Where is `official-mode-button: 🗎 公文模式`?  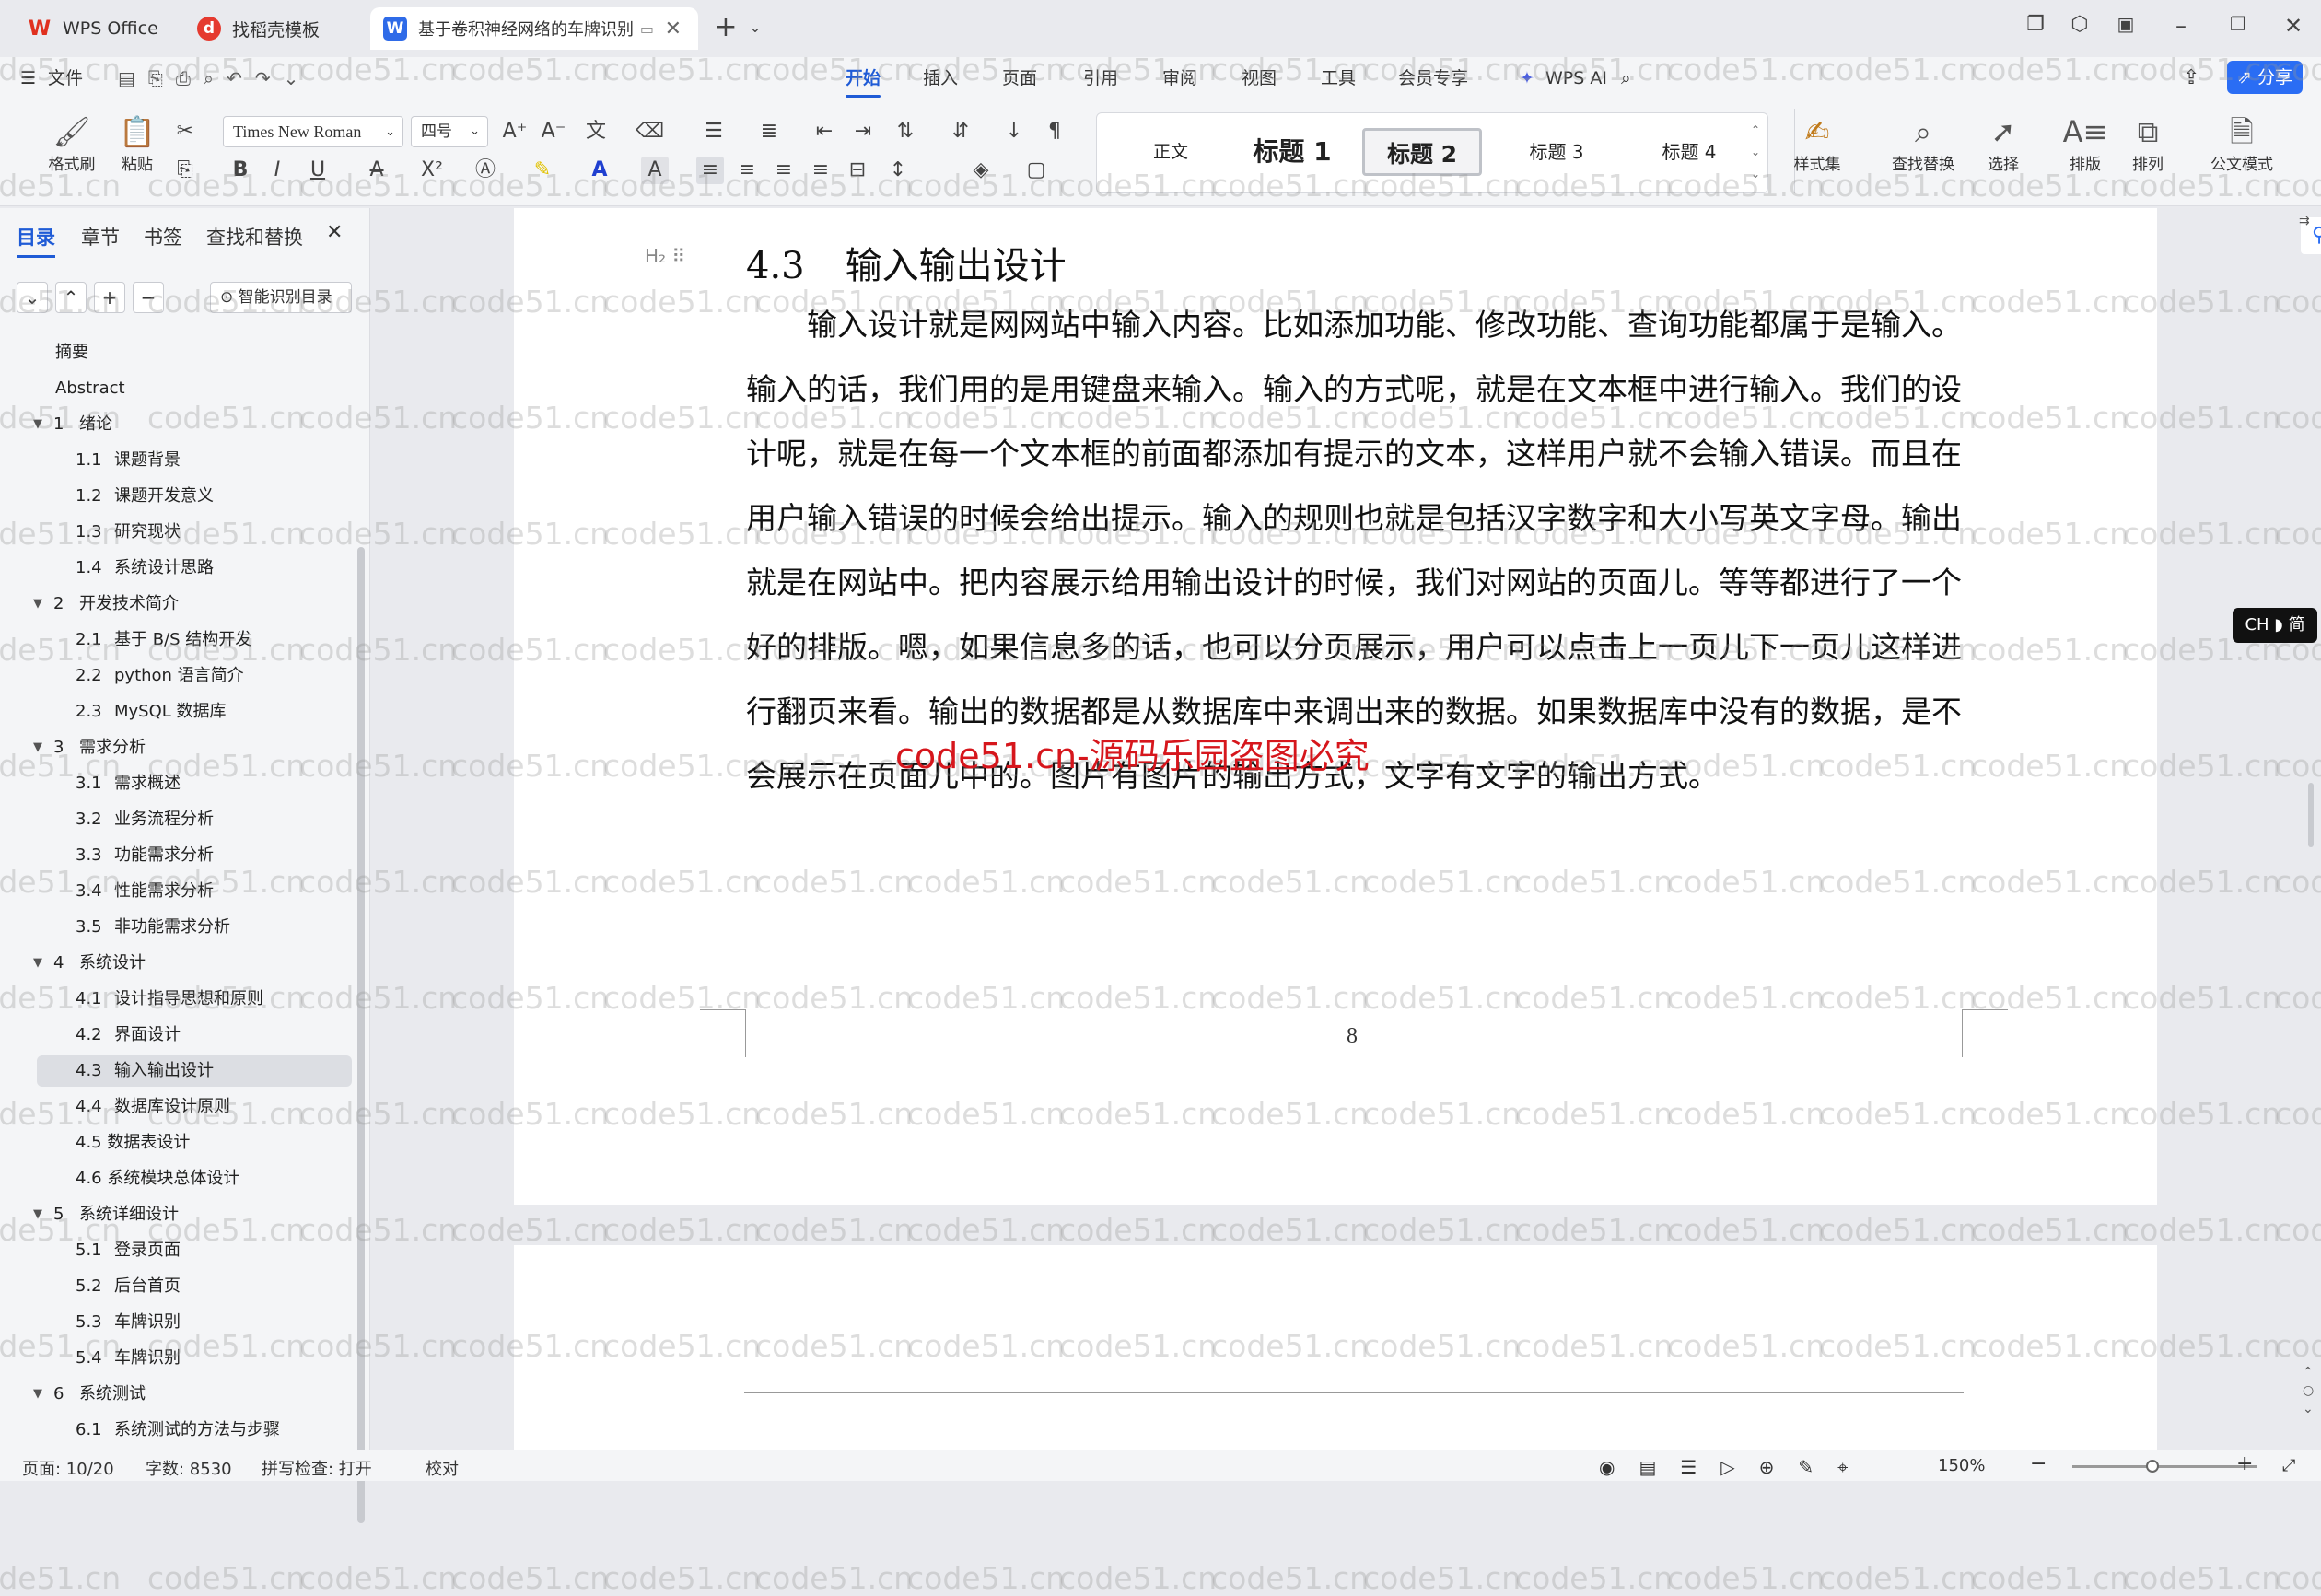
official-mode-button: 🗎 公文模式 is located at coordinates (2242, 143).